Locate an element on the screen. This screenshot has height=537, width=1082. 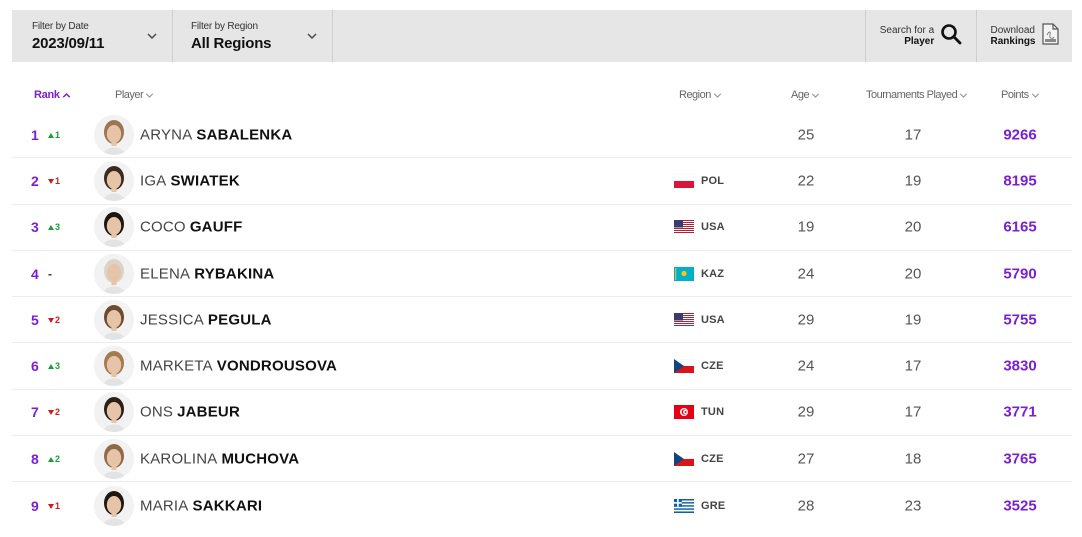
region-code: CZE is located at coordinates (712, 366).